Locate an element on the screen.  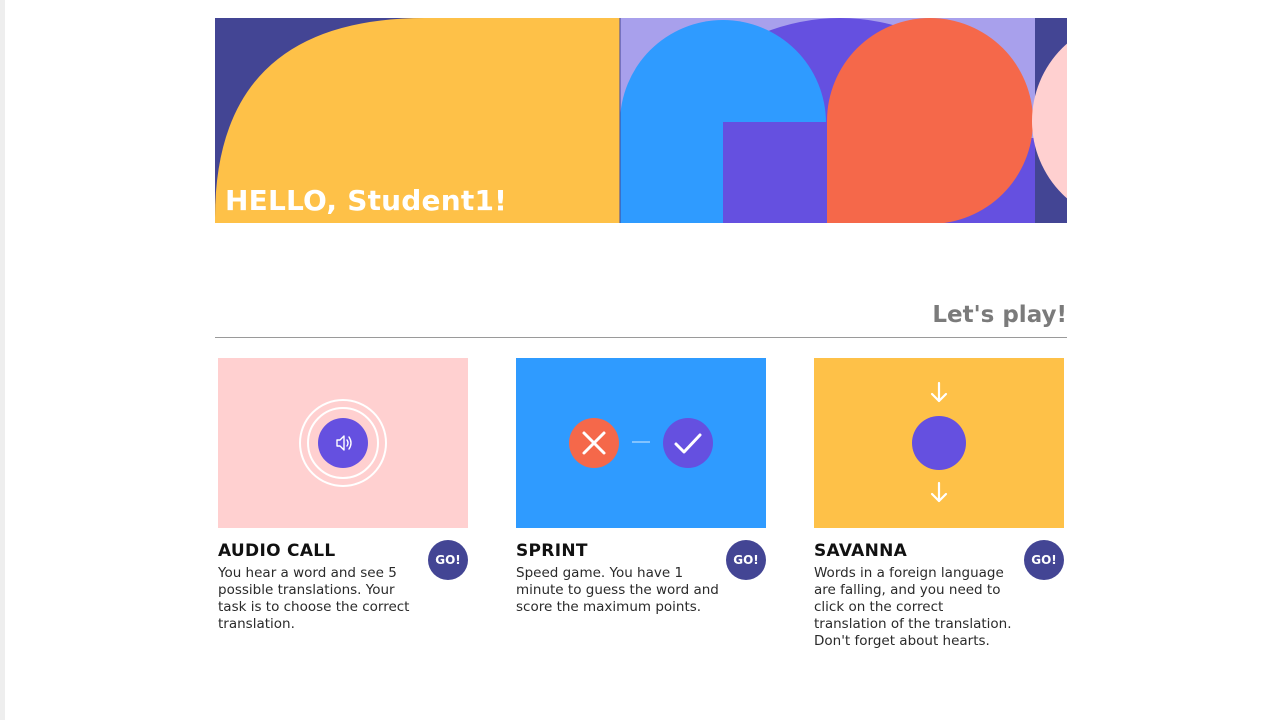
audio-call-illustration is located at coordinates (343, 443).